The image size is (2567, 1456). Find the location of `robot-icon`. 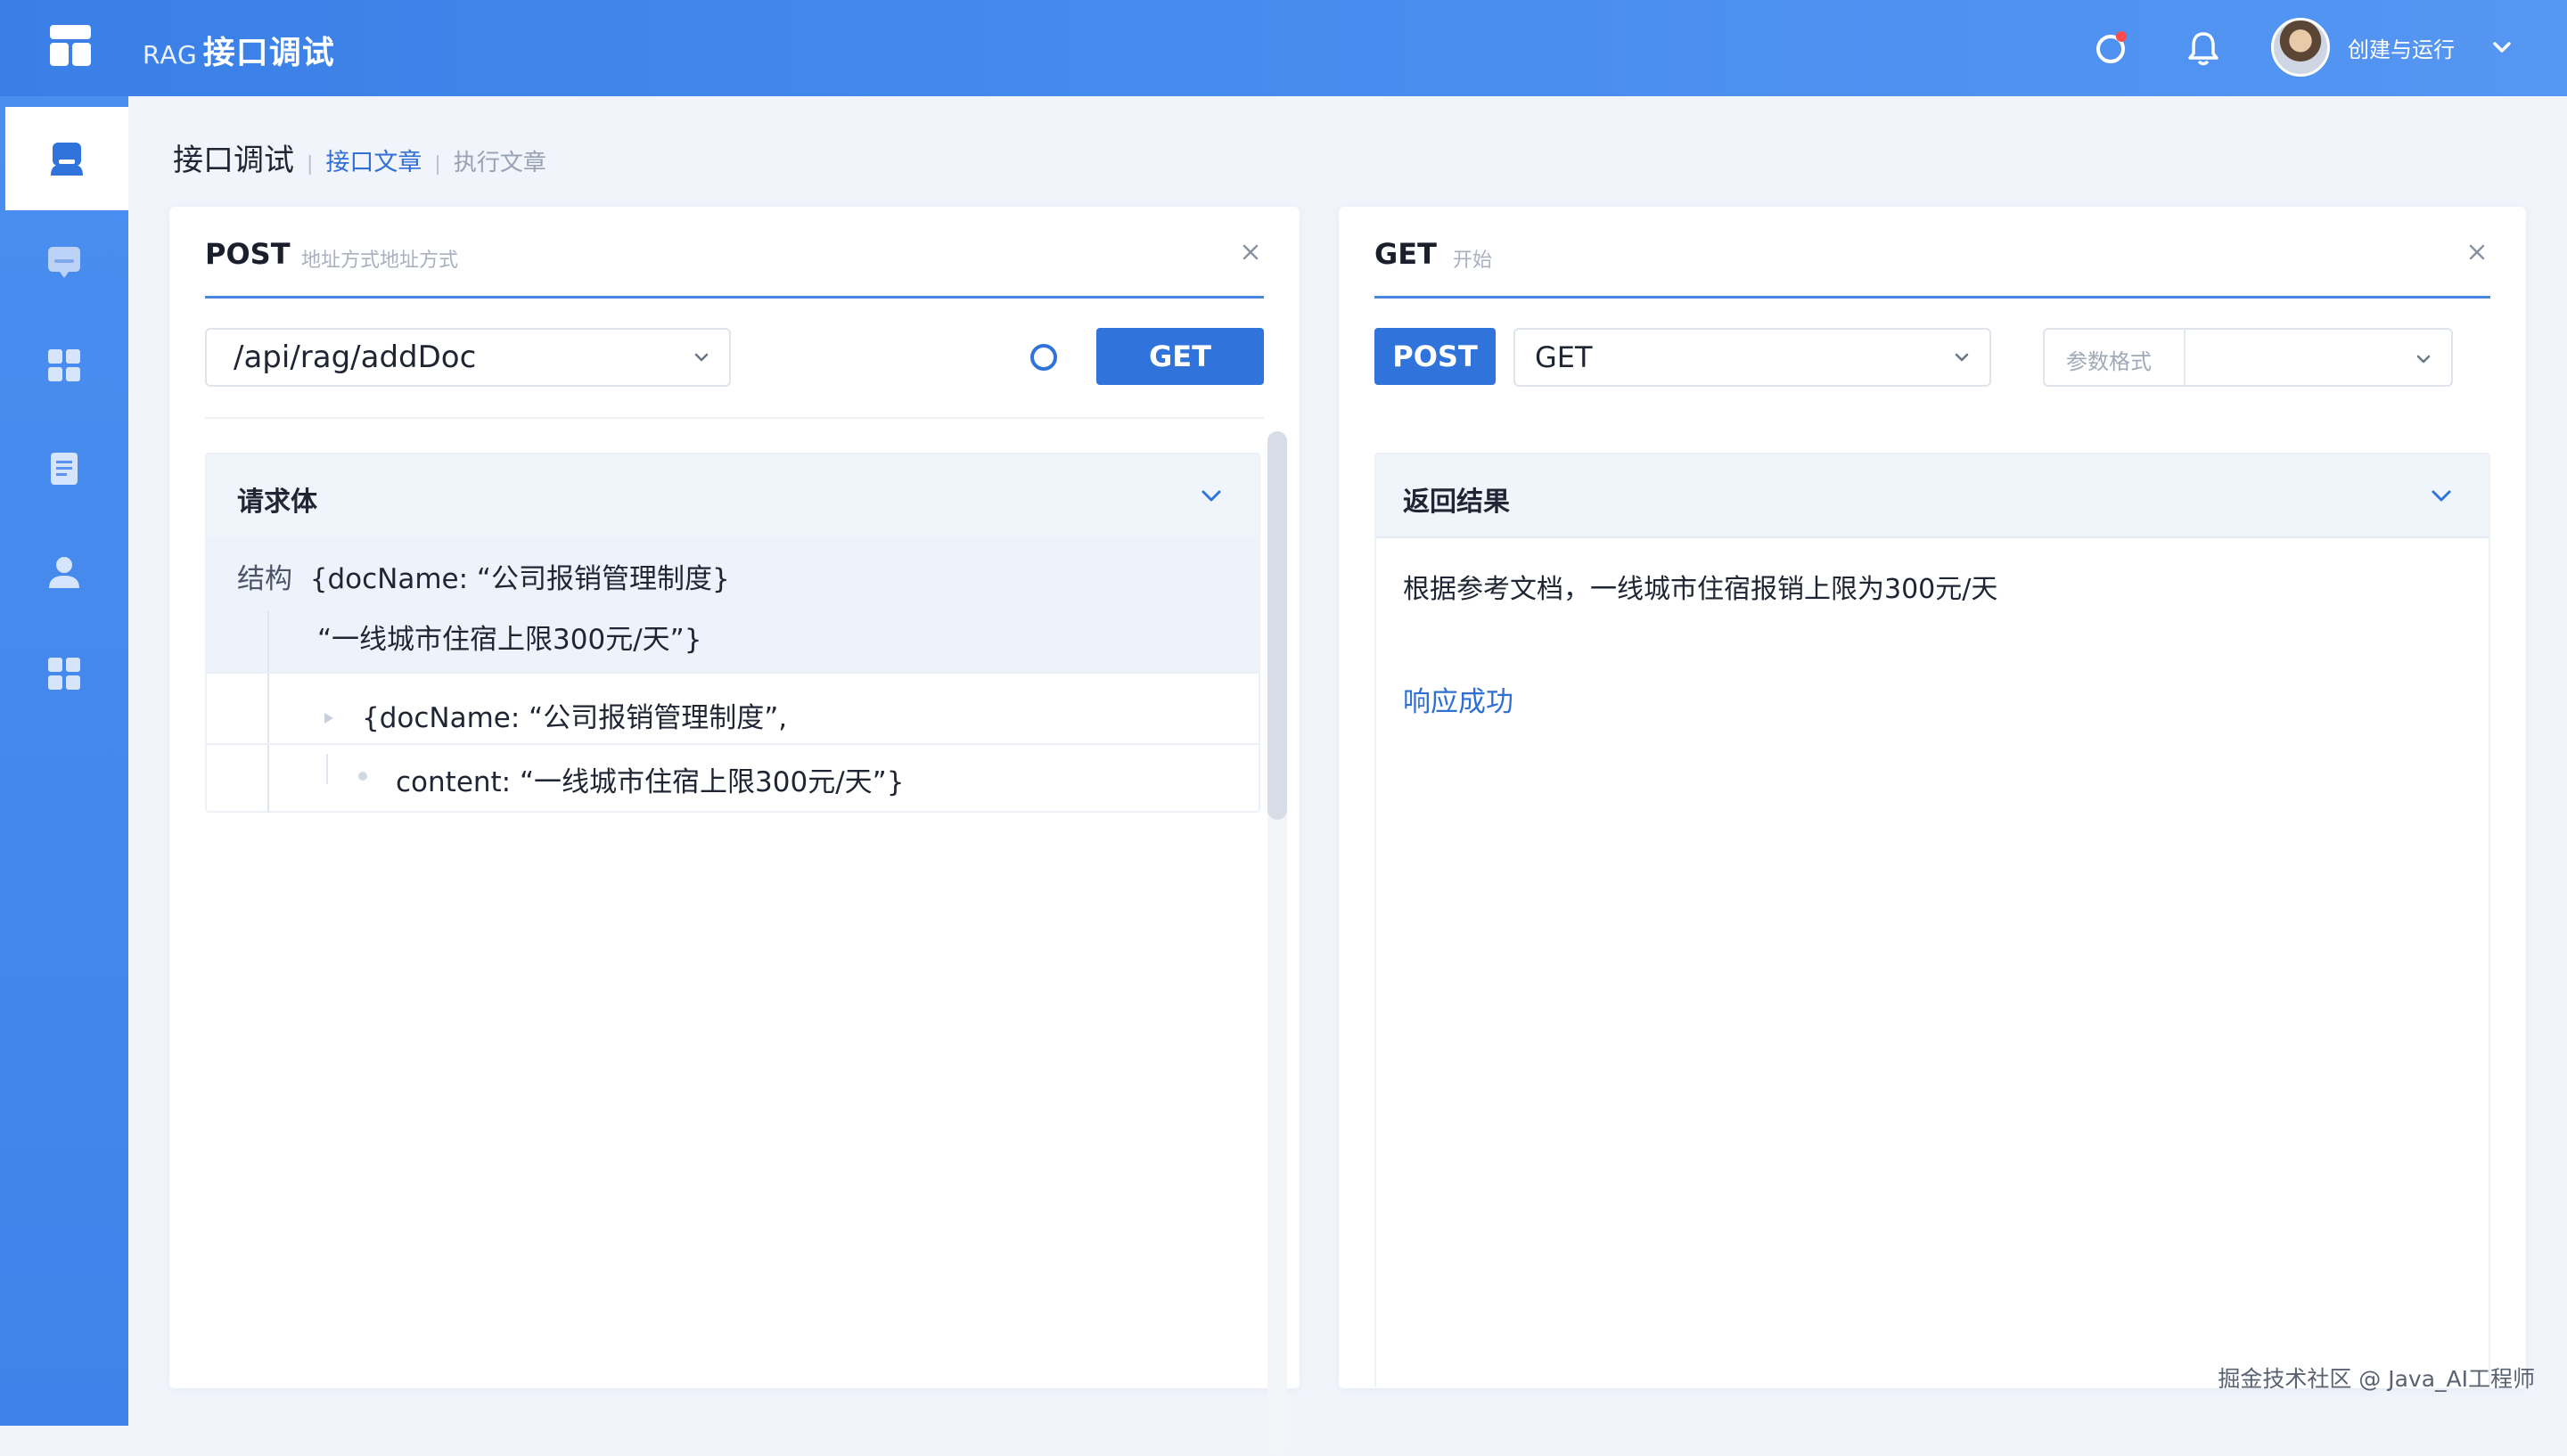

robot-icon is located at coordinates (67, 160).